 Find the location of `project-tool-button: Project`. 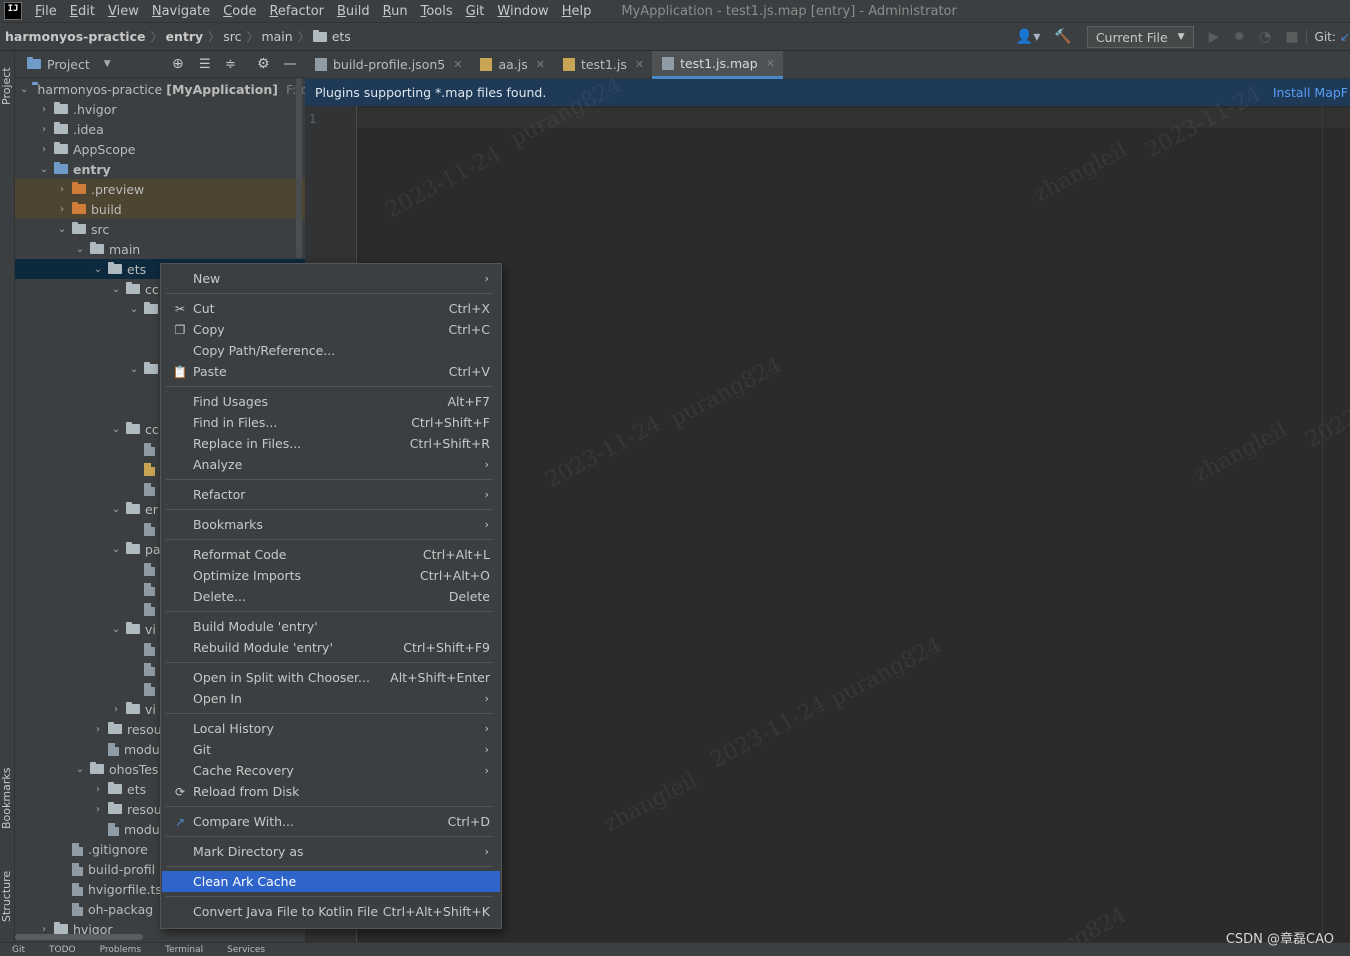

project-tool-button: Project is located at coordinates (7, 86).